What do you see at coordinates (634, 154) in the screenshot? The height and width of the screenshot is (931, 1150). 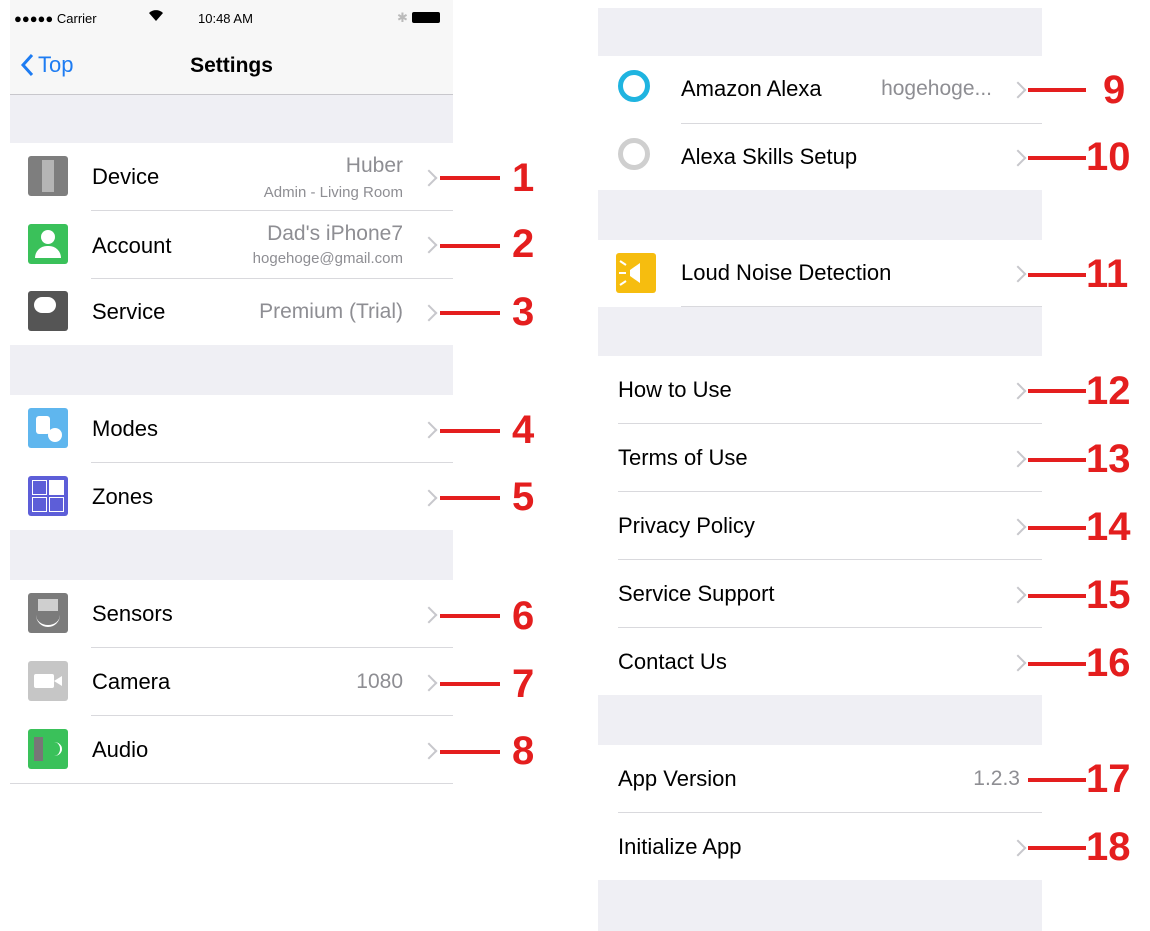 I see `alexa-skills-icon` at bounding box center [634, 154].